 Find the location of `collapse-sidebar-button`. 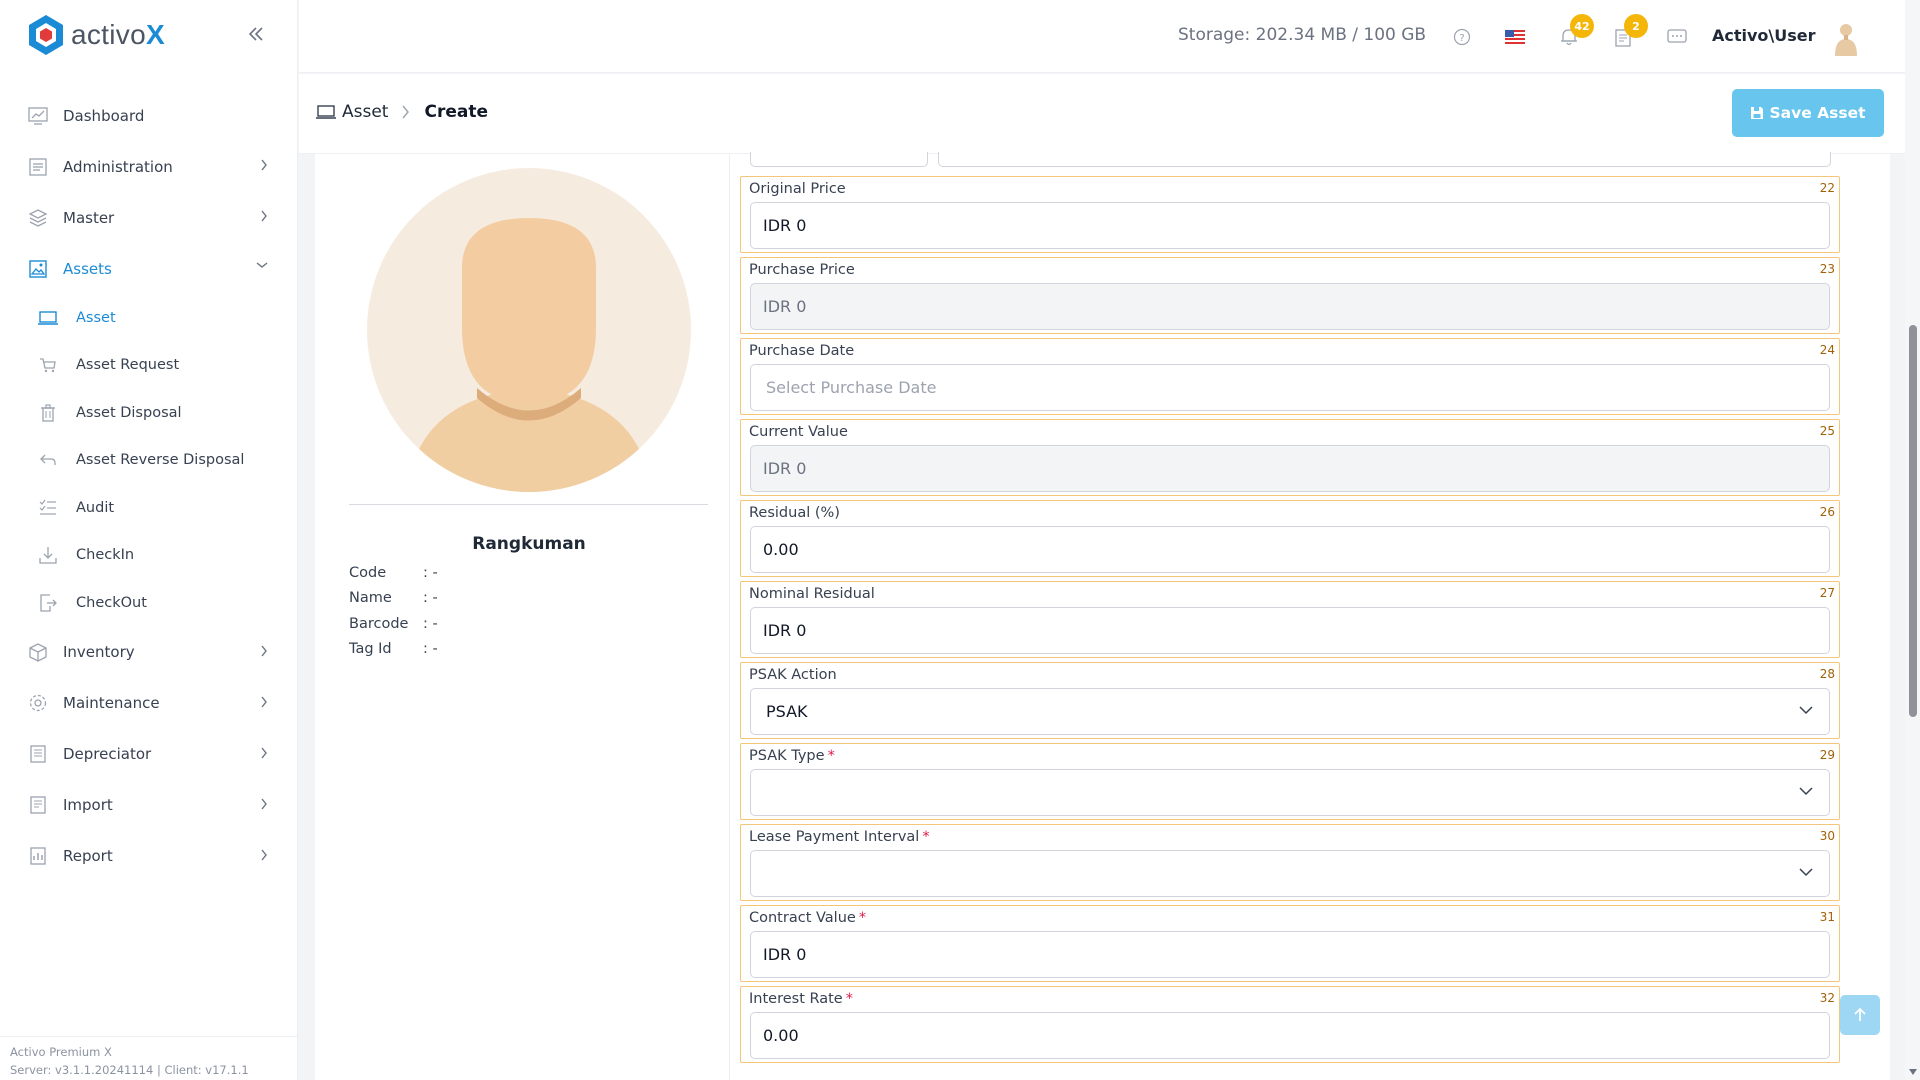

collapse-sidebar-button is located at coordinates (256, 34).